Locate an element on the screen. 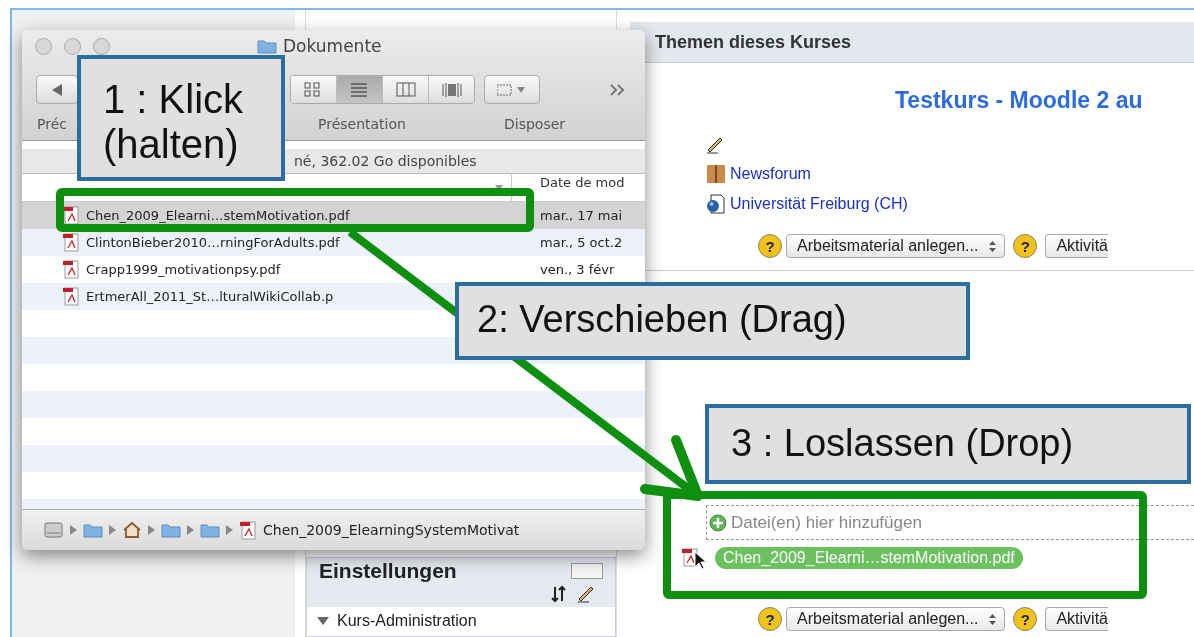  user-folder-icon is located at coordinates (93, 530).